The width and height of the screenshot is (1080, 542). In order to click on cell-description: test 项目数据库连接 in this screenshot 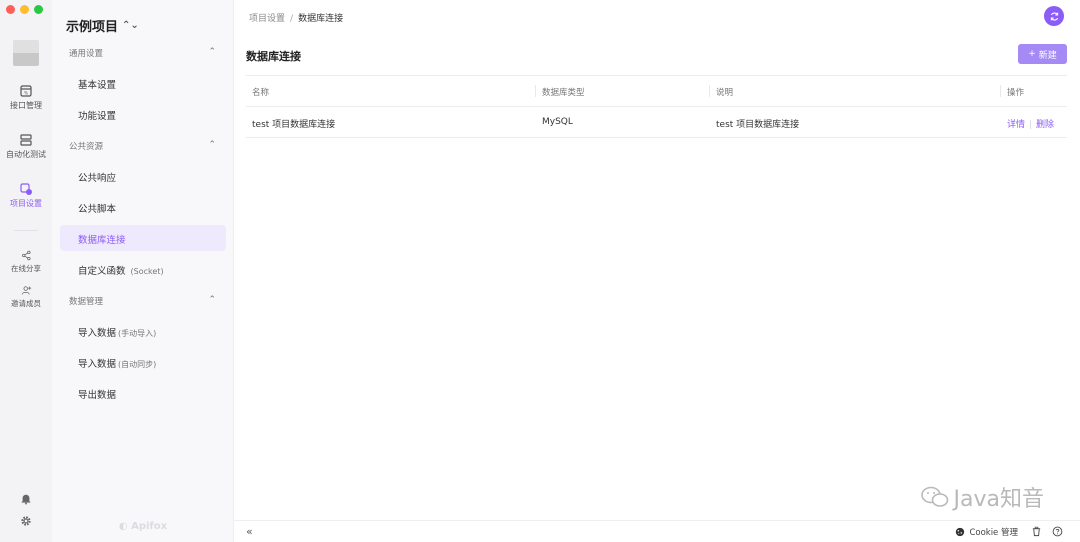, I will do `click(758, 125)`.